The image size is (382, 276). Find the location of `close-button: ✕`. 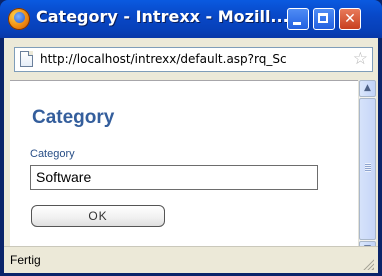

close-button: ✕ is located at coordinates (350, 19).